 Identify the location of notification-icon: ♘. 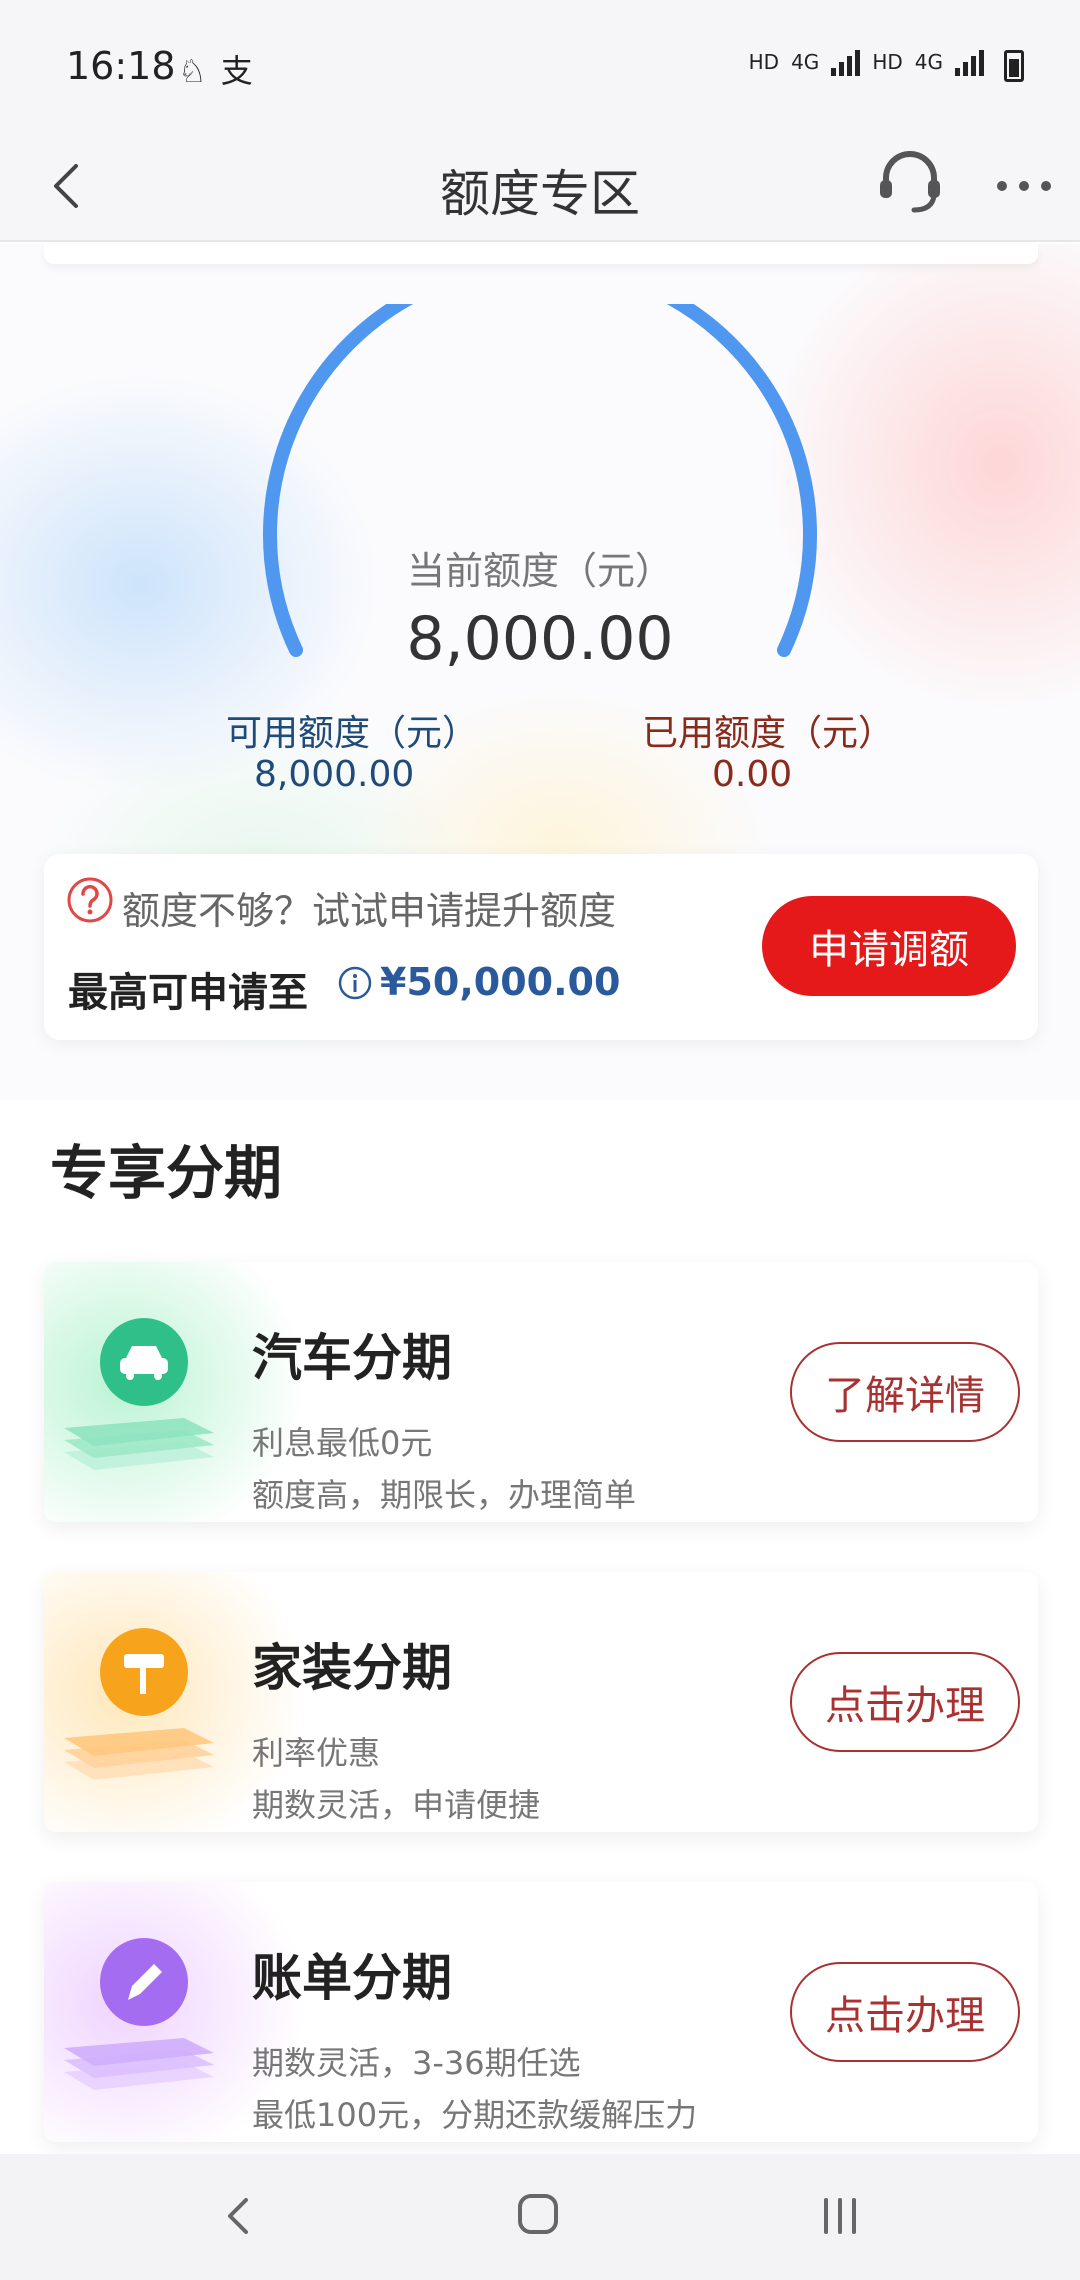
(199, 71).